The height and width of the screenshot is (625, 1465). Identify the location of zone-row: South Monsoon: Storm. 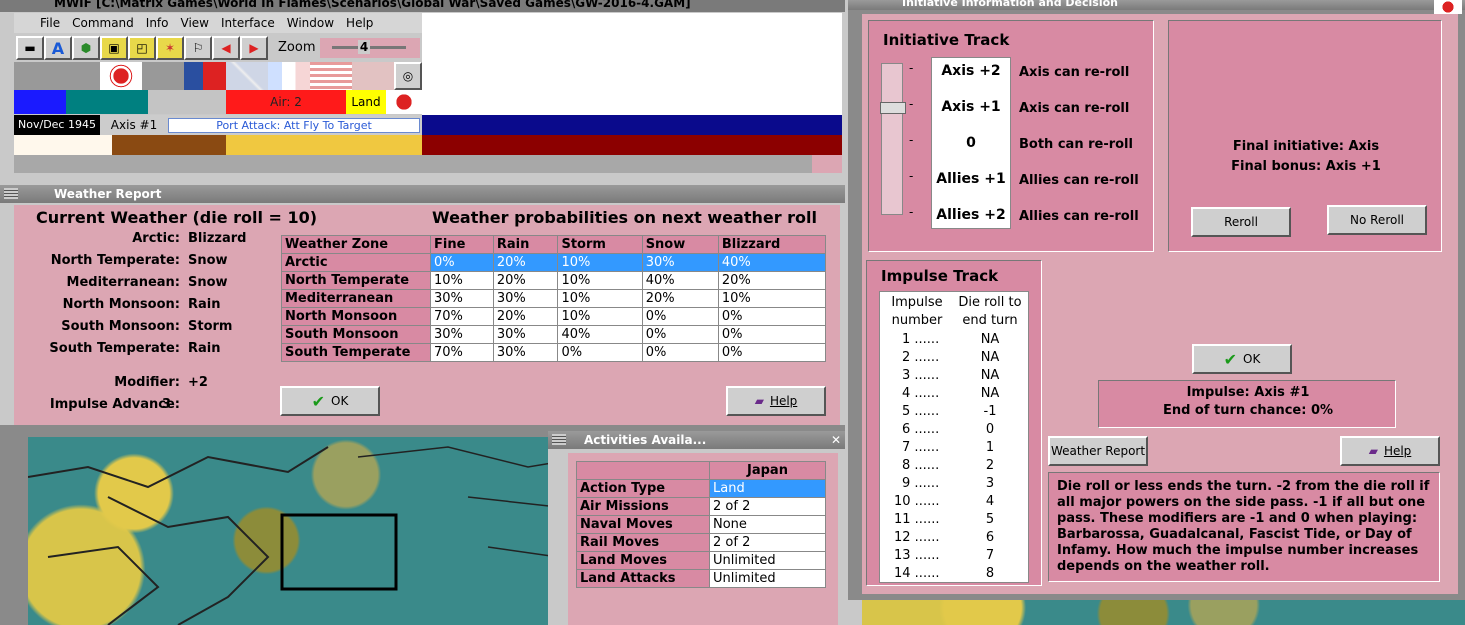
(139, 330).